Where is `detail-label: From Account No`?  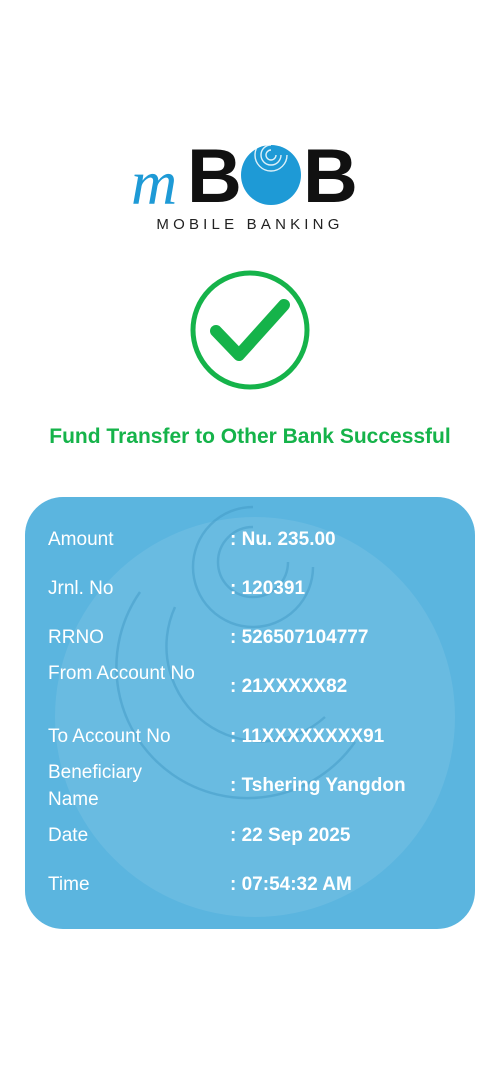 detail-label: From Account No is located at coordinates (121, 673).